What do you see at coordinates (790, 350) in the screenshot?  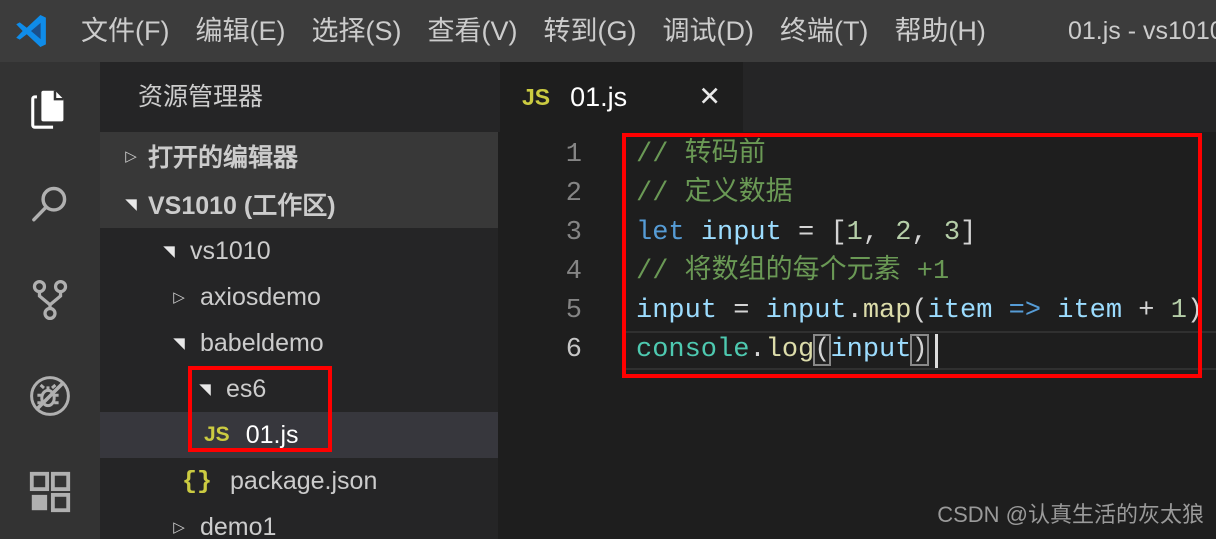 I see `function-token: log` at bounding box center [790, 350].